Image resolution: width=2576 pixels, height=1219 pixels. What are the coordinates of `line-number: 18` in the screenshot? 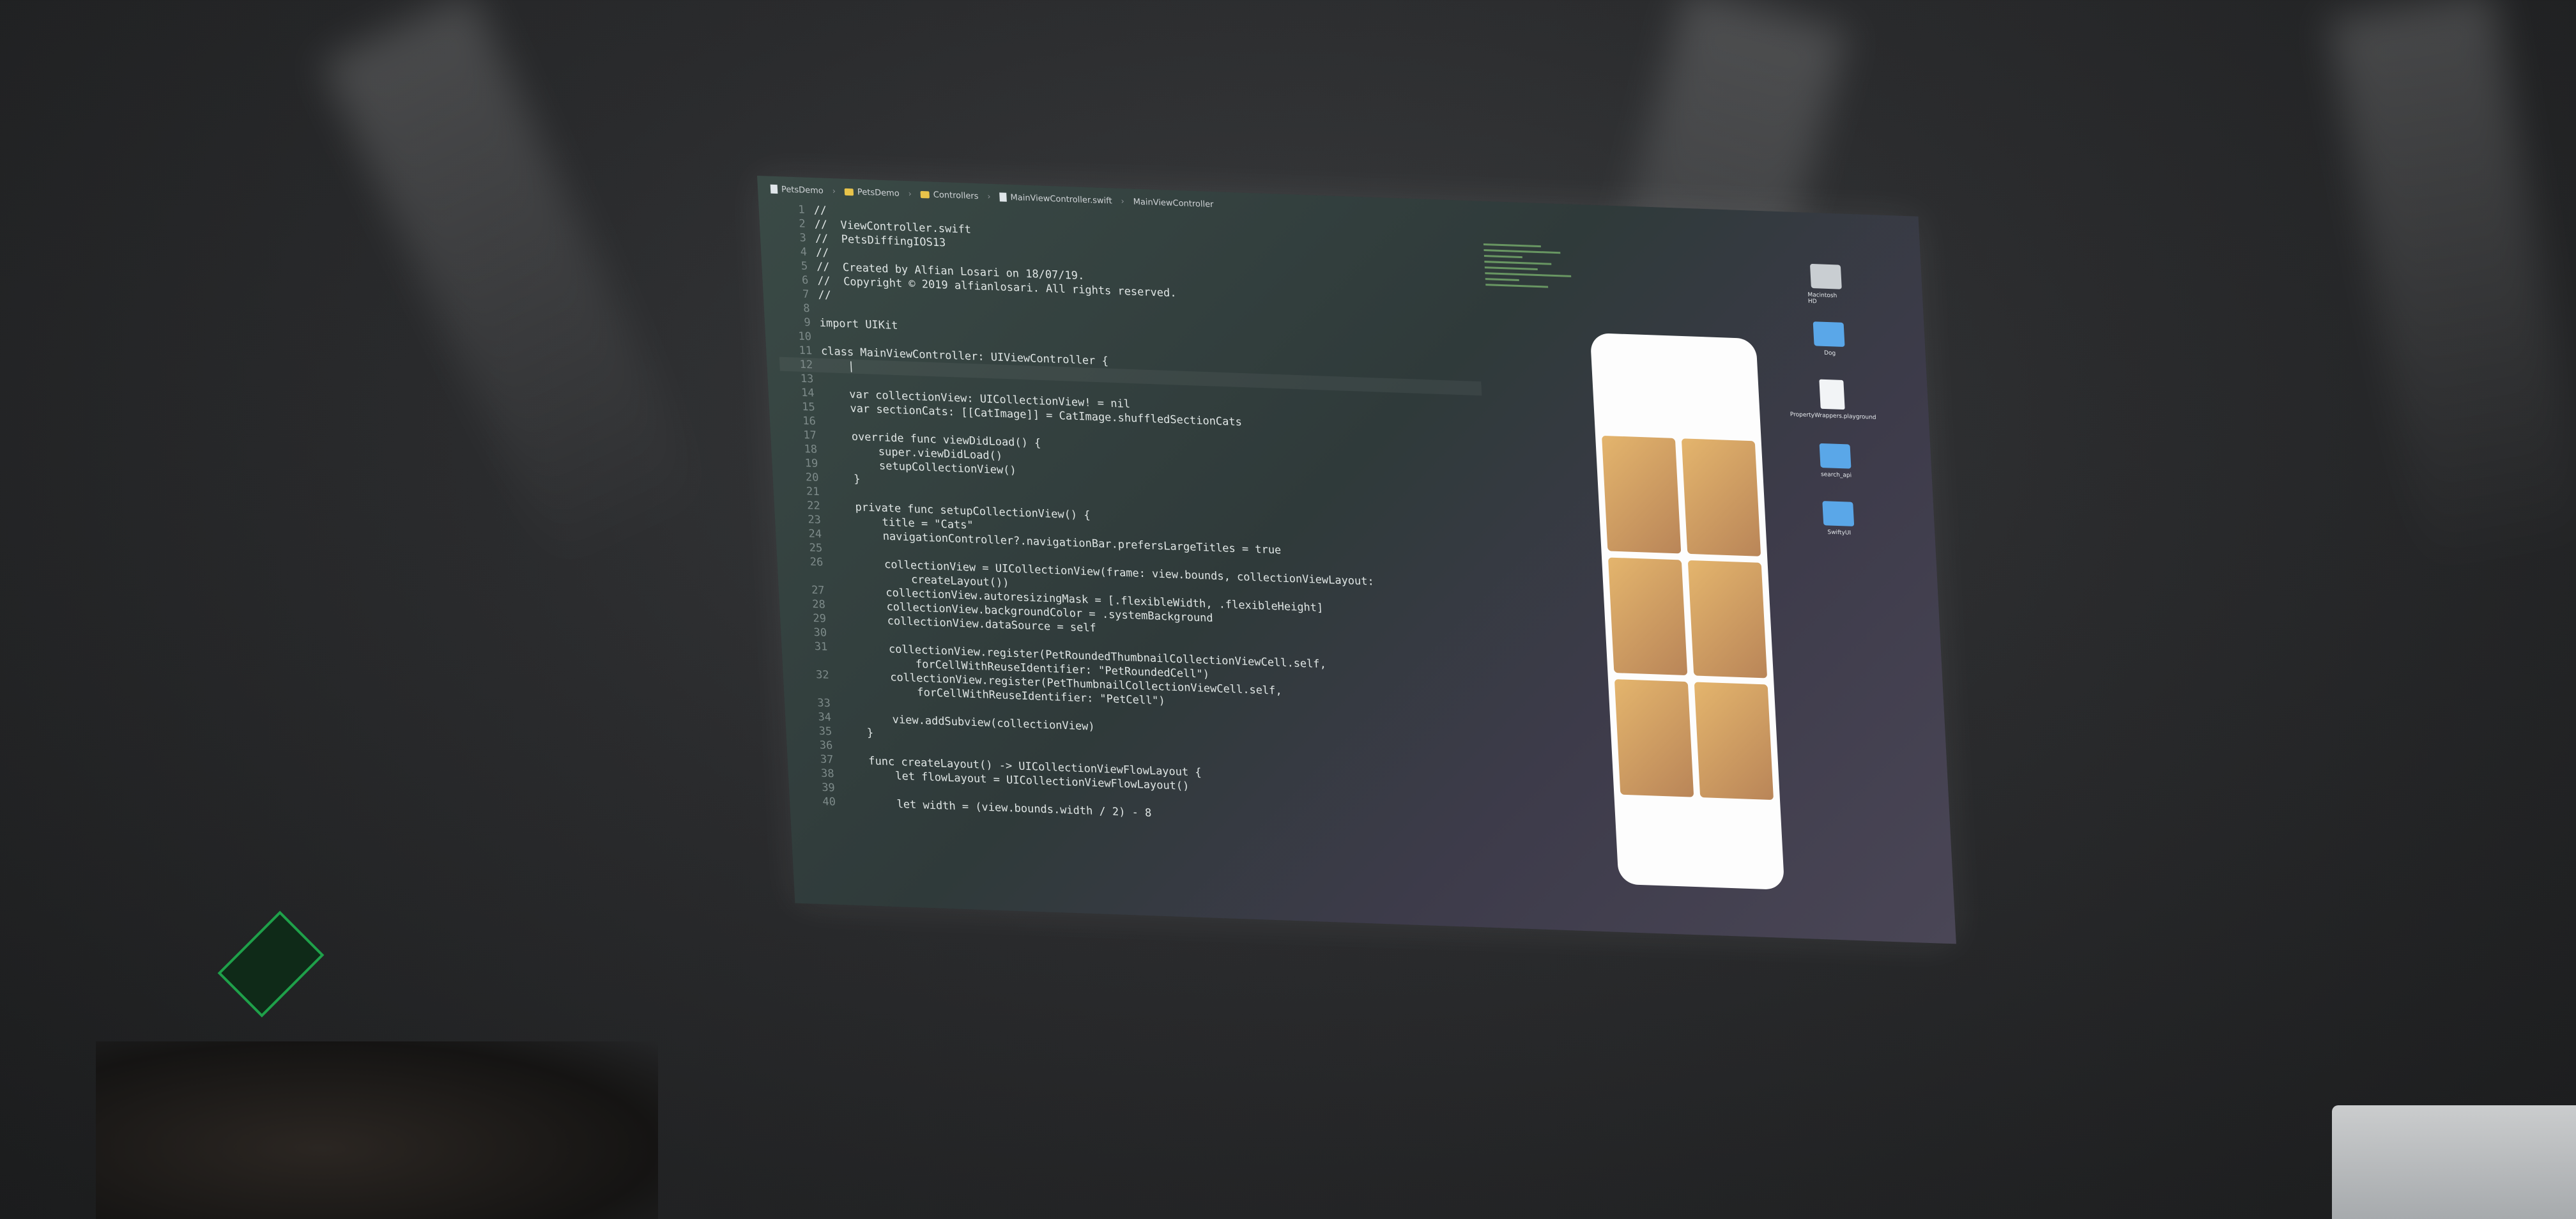 It's located at (811, 449).